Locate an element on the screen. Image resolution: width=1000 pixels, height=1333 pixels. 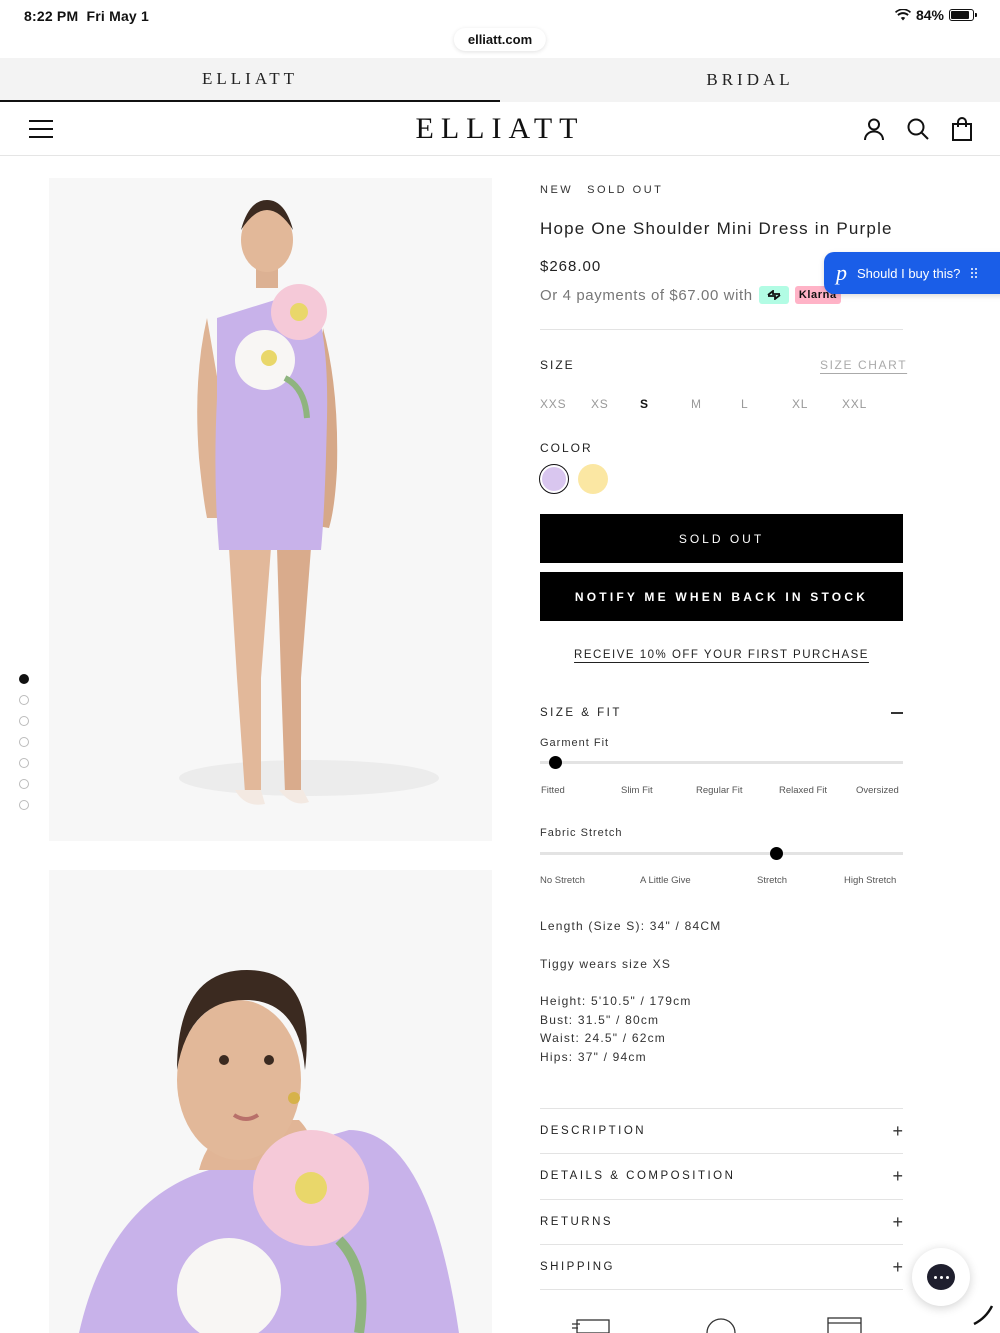
menu-icon is located at coordinates (41, 129).